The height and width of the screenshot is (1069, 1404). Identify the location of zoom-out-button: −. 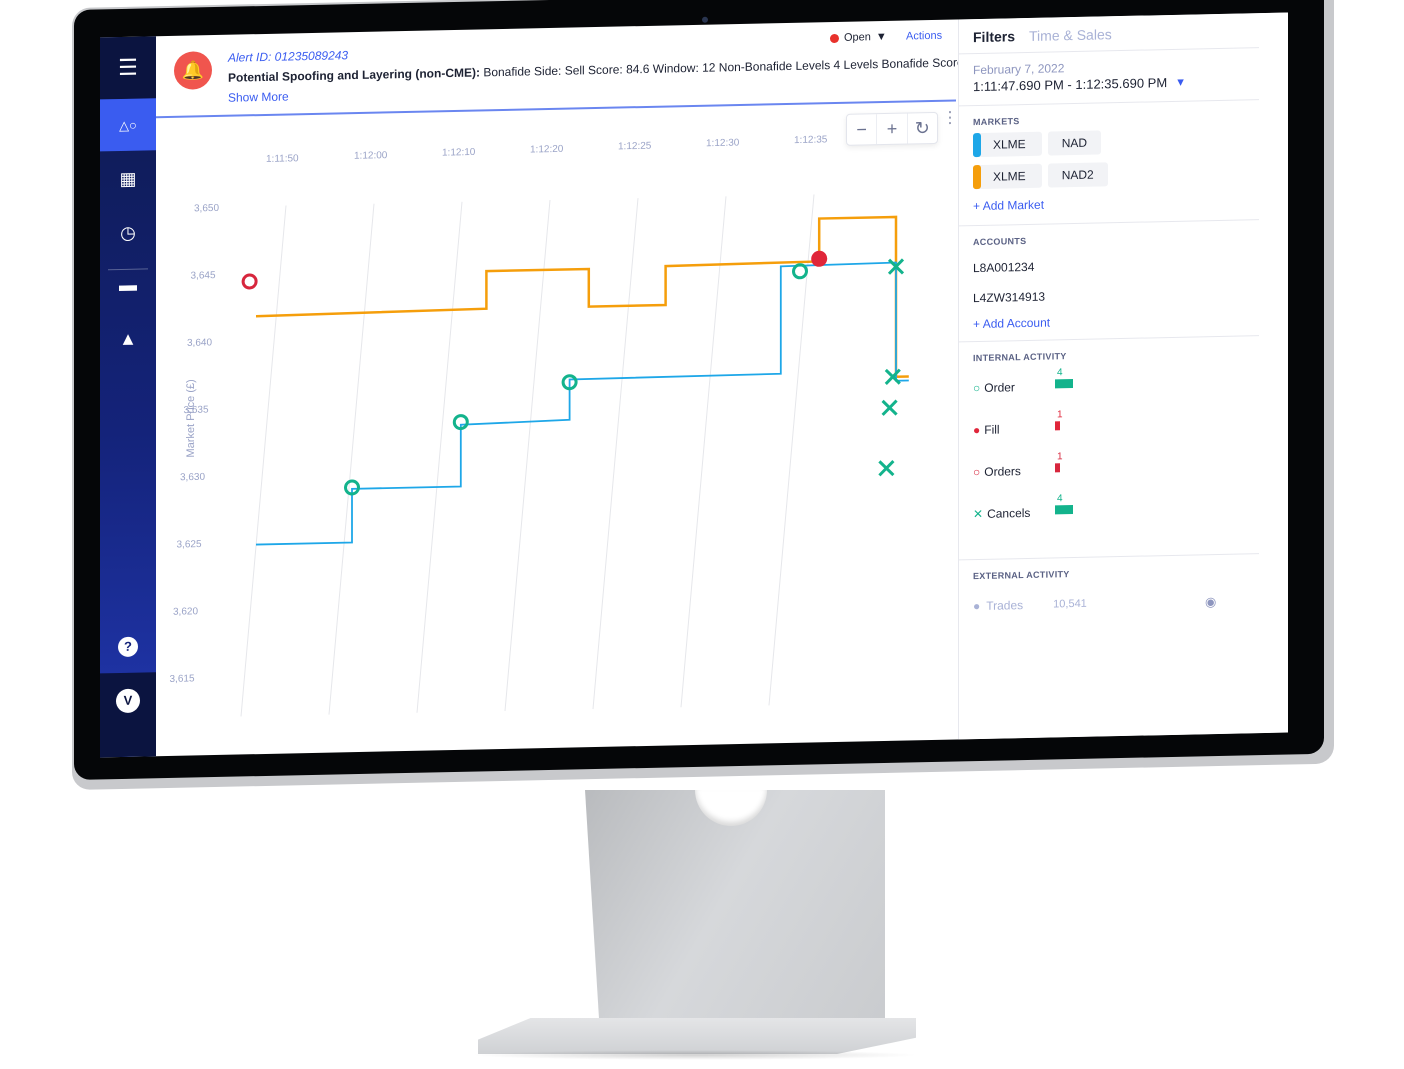
(862, 129).